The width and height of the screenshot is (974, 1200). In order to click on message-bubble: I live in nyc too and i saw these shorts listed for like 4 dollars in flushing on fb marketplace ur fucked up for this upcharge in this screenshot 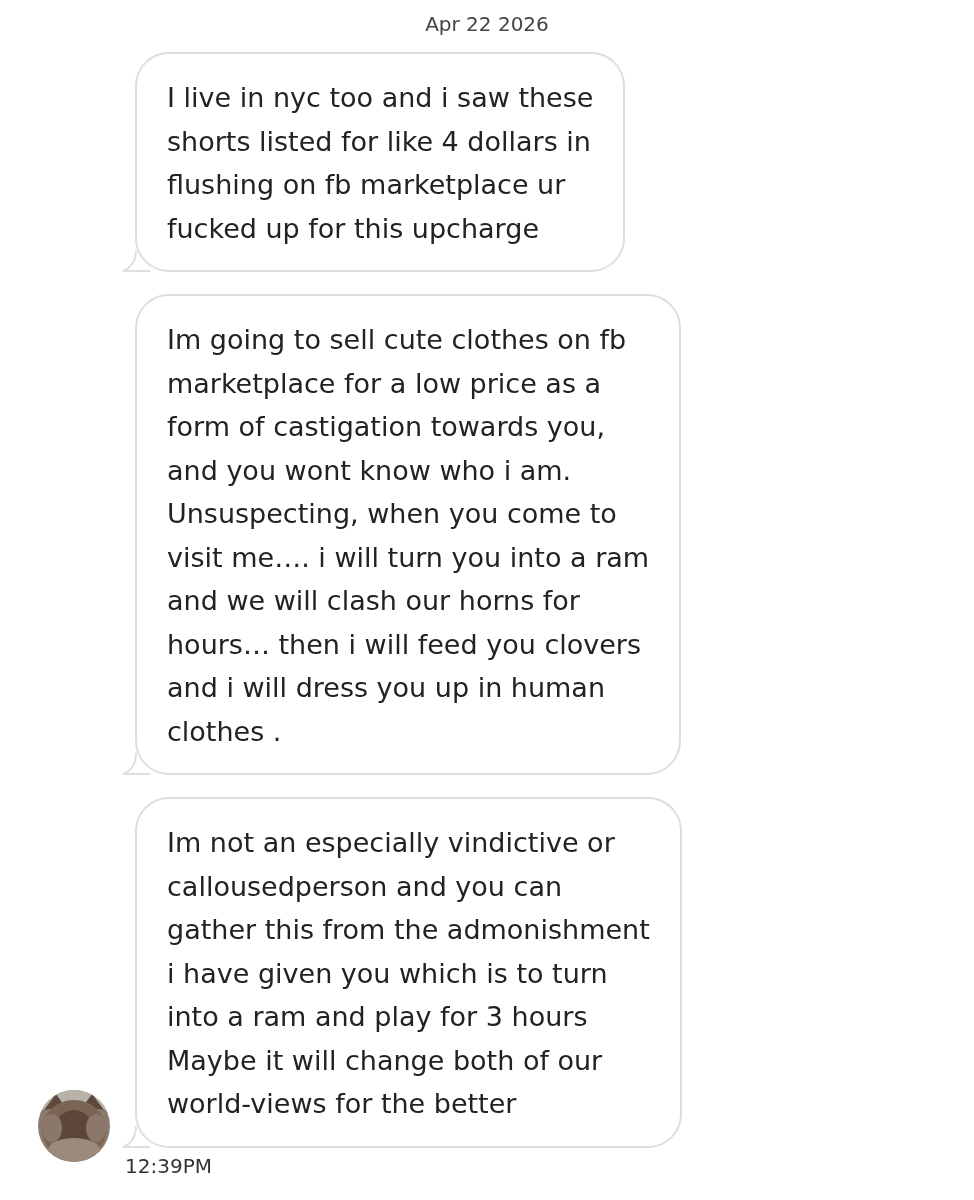, I will do `click(380, 162)`.